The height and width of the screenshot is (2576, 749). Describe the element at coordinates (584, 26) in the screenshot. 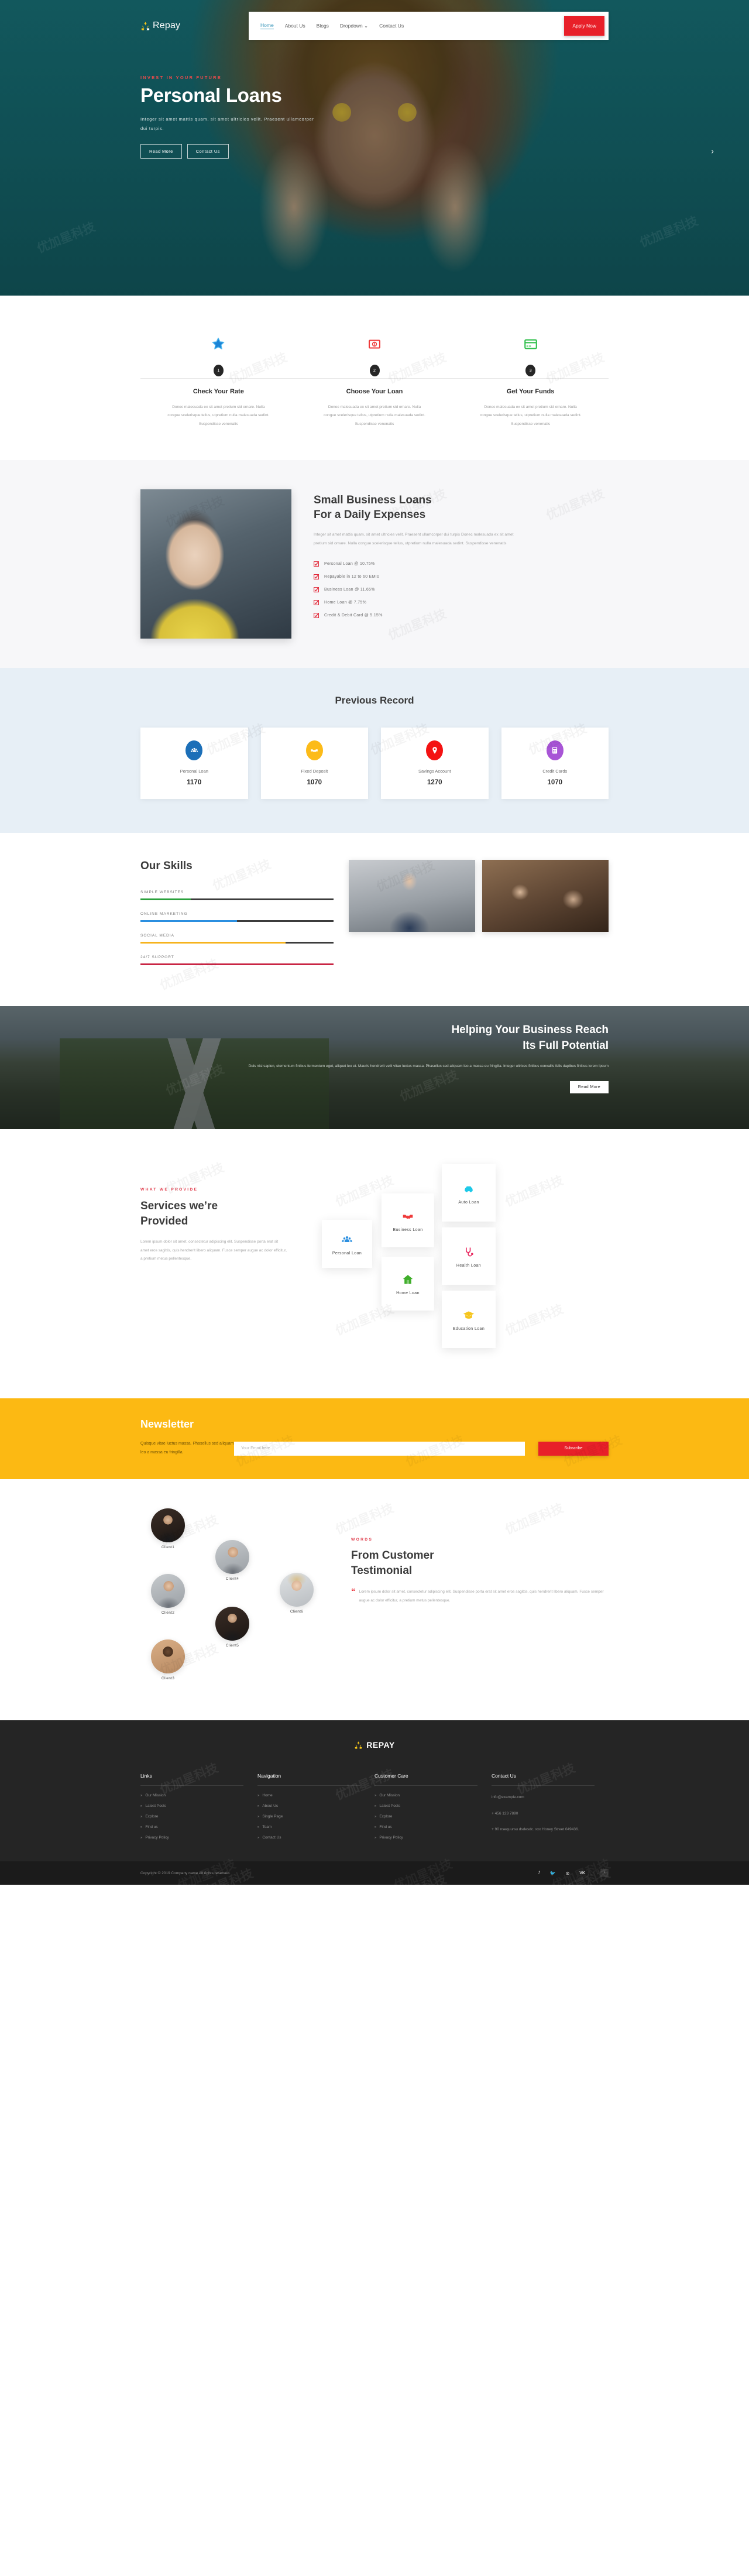

I see `apply-now-button: Apply Now` at that location.